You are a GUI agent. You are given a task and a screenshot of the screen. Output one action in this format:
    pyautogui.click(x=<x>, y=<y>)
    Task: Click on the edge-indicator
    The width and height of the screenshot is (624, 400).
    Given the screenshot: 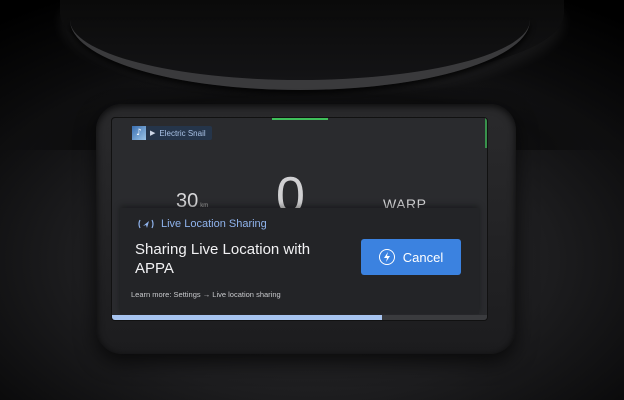 What is the action you would take?
    pyautogui.click(x=486, y=133)
    